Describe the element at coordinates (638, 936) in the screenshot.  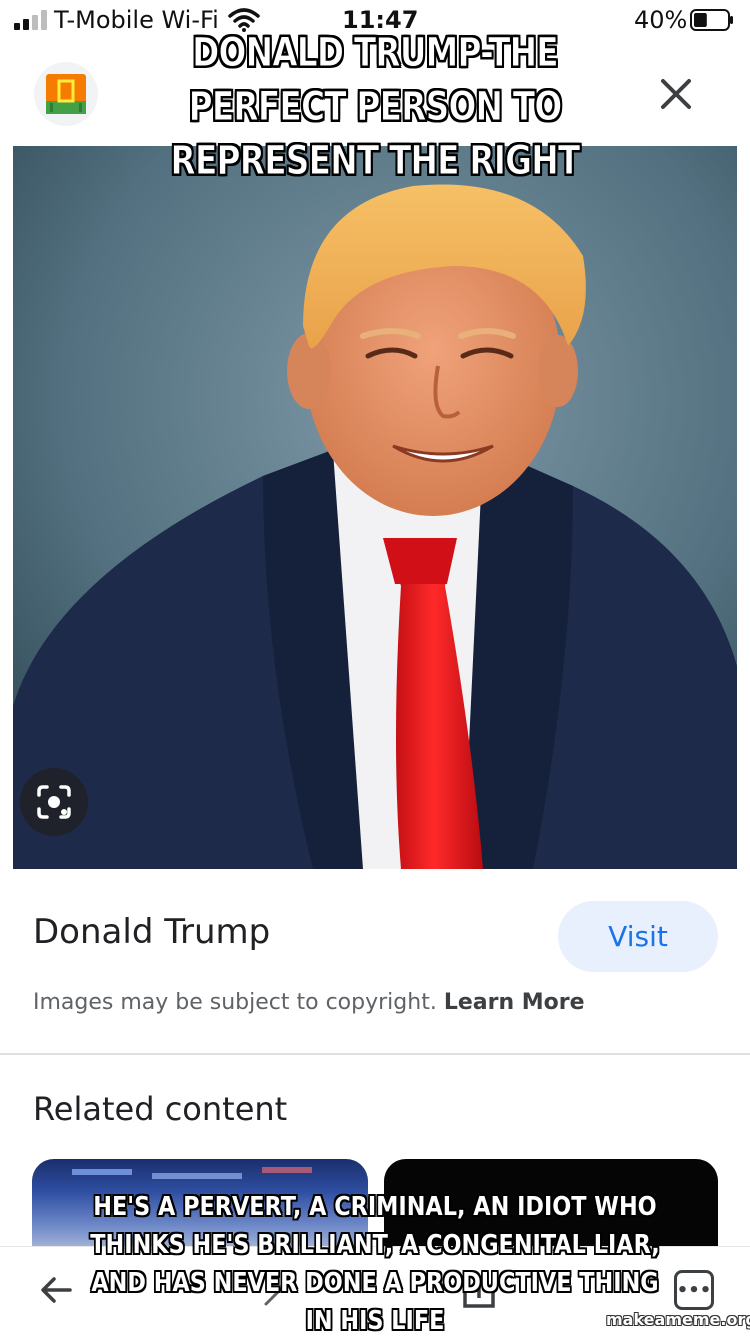
I see `visit-button: Visit` at that location.